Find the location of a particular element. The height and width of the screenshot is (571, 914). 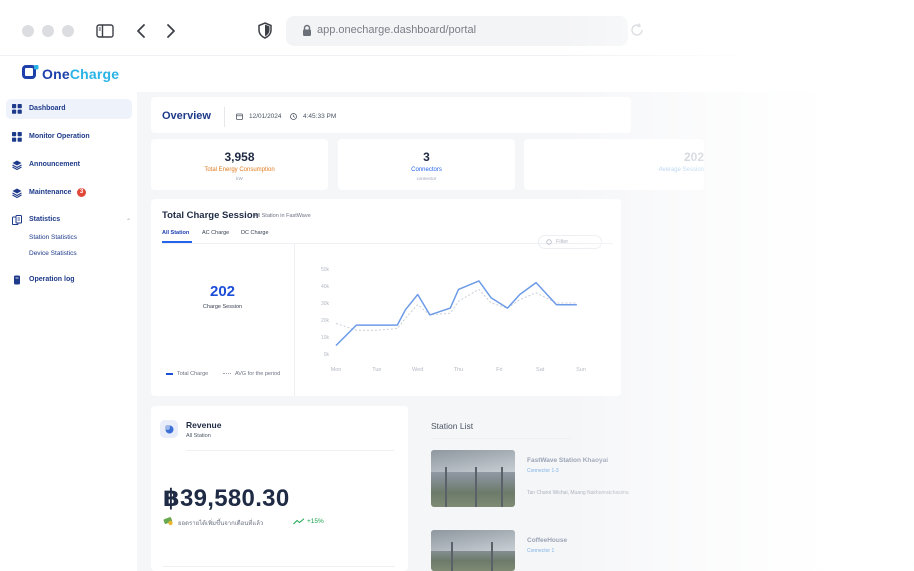

sidebar-item-statistics: Statistics ⌃ is located at coordinates (69, 220).